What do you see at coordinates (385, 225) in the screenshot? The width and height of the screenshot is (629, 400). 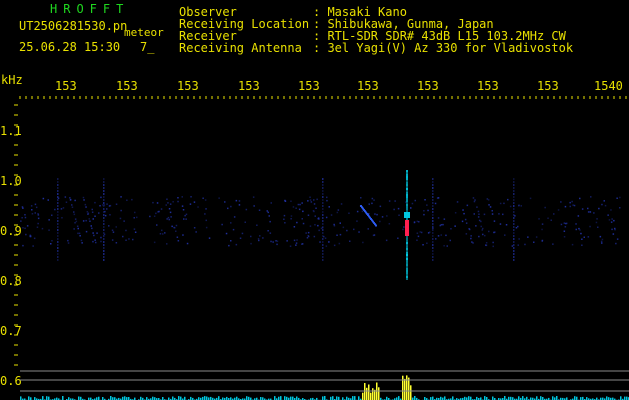 I see `meteor-trace` at bounding box center [385, 225].